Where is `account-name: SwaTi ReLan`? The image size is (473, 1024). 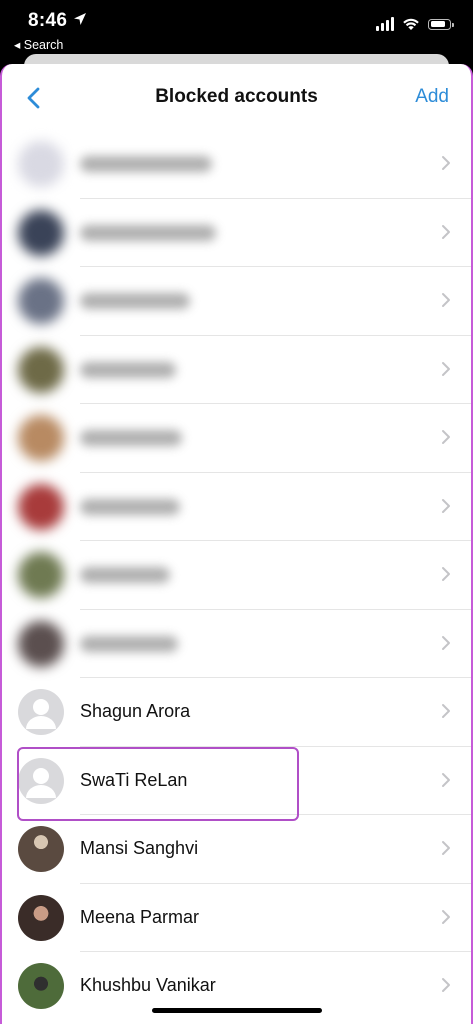
account-name: SwaTi ReLan is located at coordinates (134, 779).